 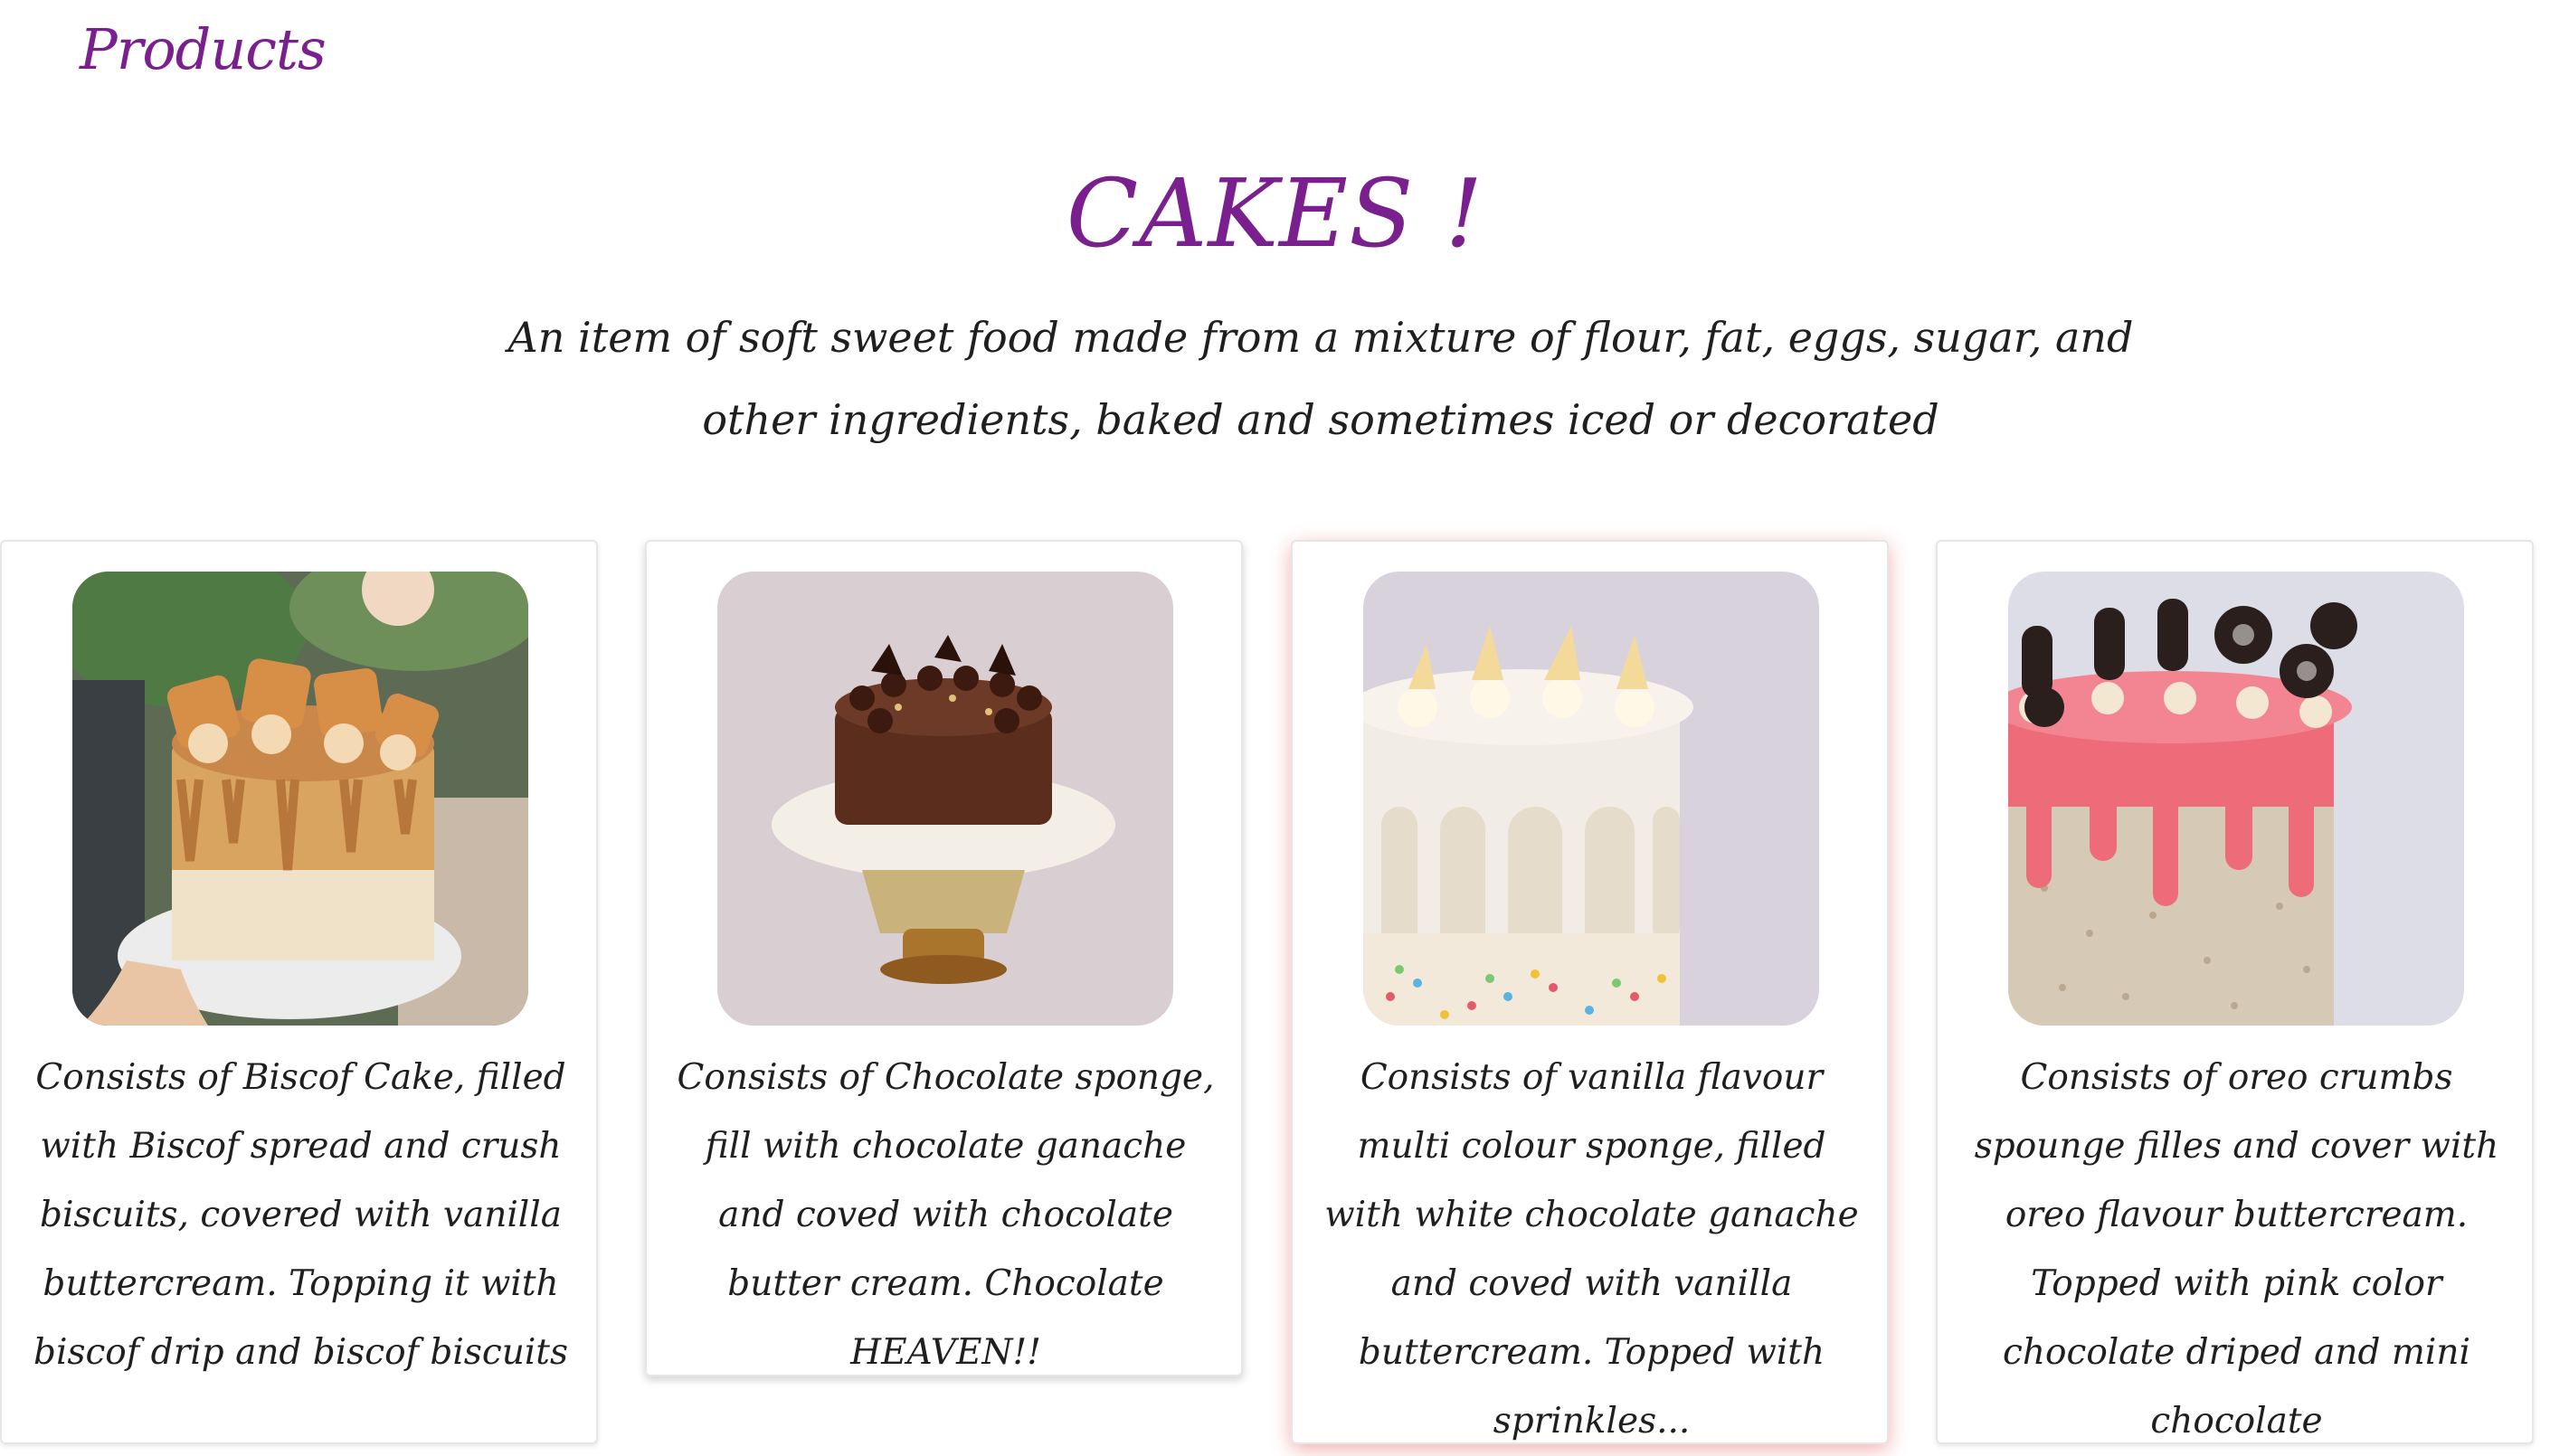 What do you see at coordinates (203, 49) in the screenshot?
I see `nav-products-link: Products` at bounding box center [203, 49].